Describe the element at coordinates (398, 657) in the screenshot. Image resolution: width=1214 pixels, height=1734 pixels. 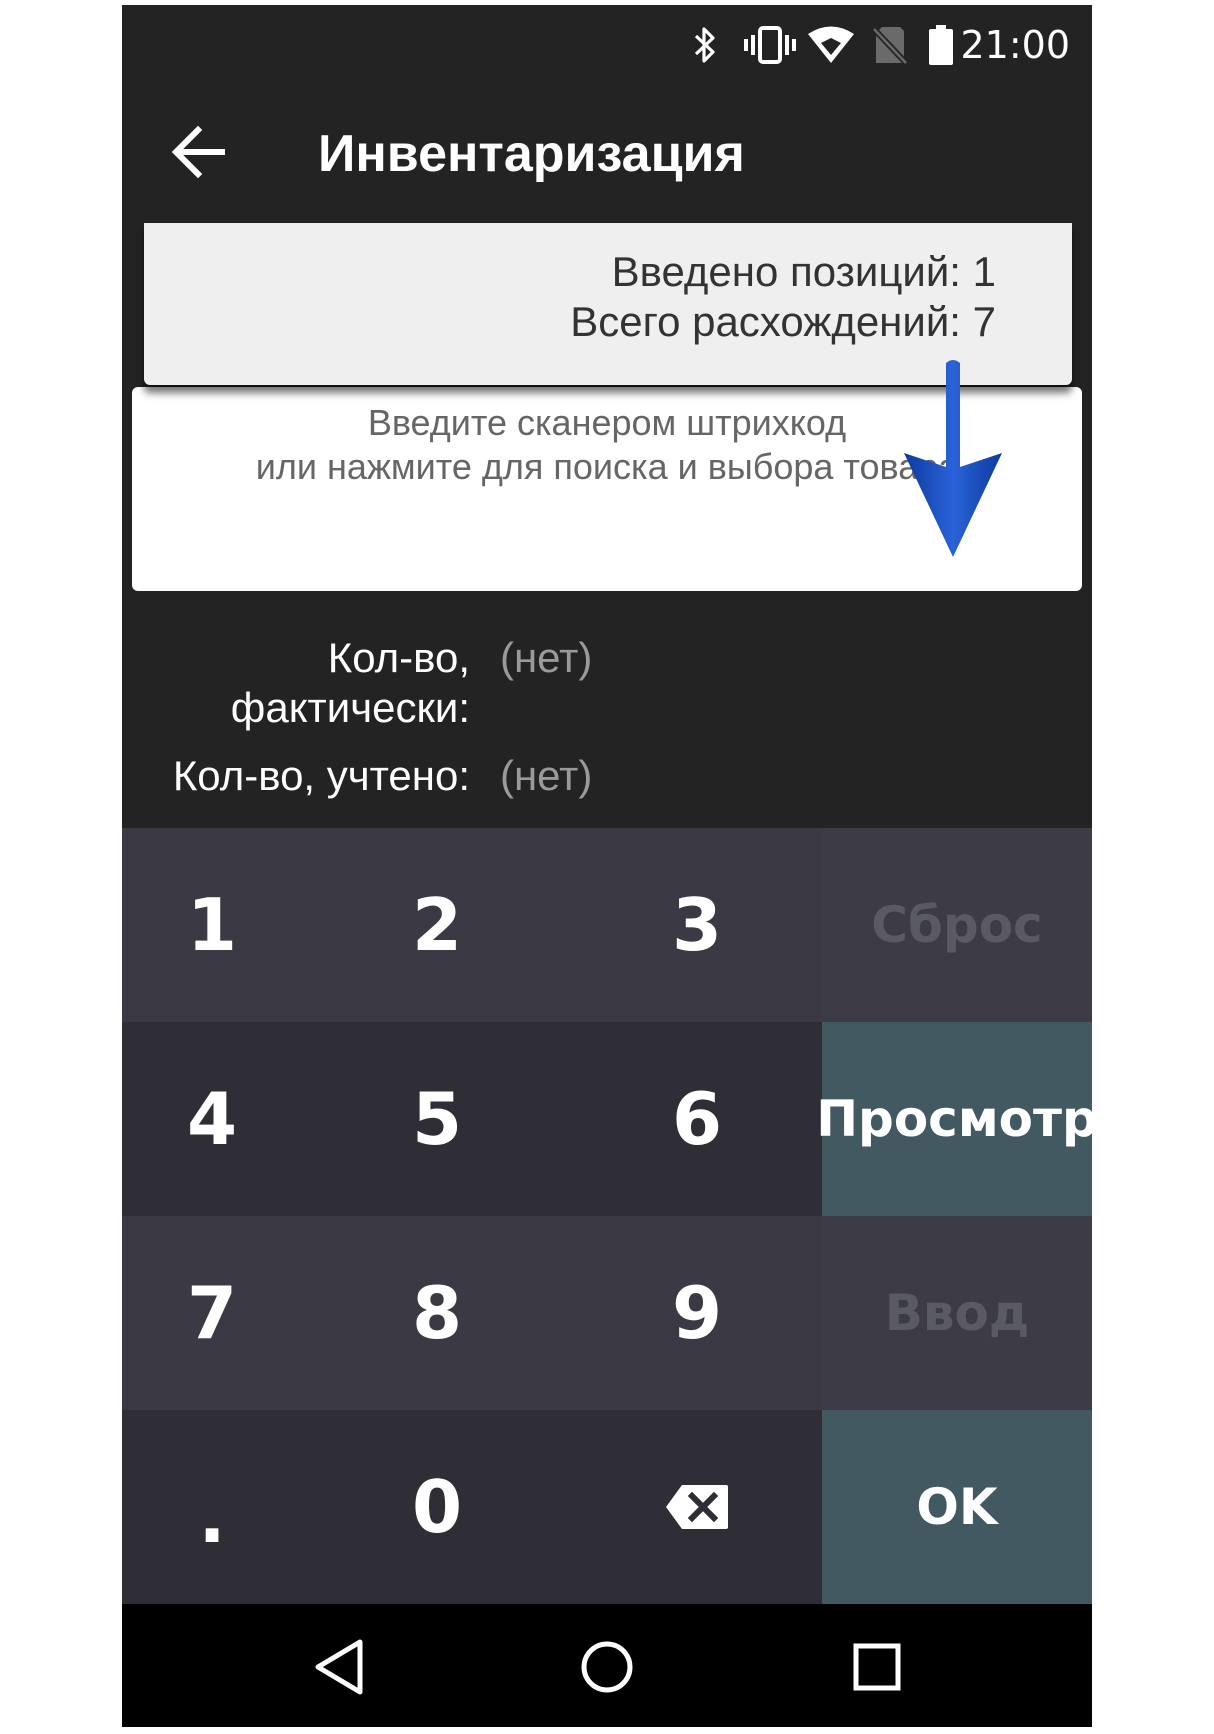
I see `qty-actual-label: Кол-во,` at that location.